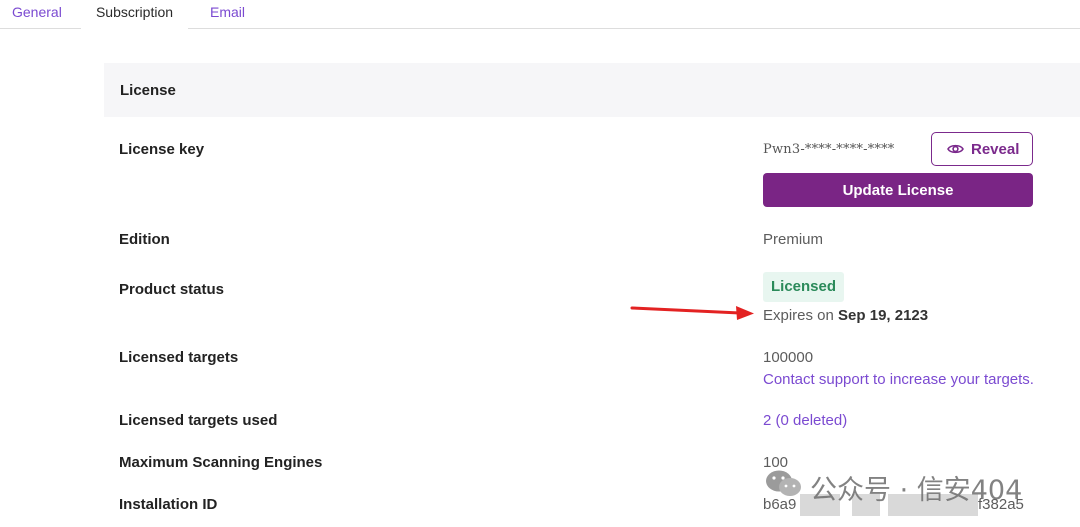  Describe the element at coordinates (148, 90) in the screenshot. I see `section-title: License` at that location.